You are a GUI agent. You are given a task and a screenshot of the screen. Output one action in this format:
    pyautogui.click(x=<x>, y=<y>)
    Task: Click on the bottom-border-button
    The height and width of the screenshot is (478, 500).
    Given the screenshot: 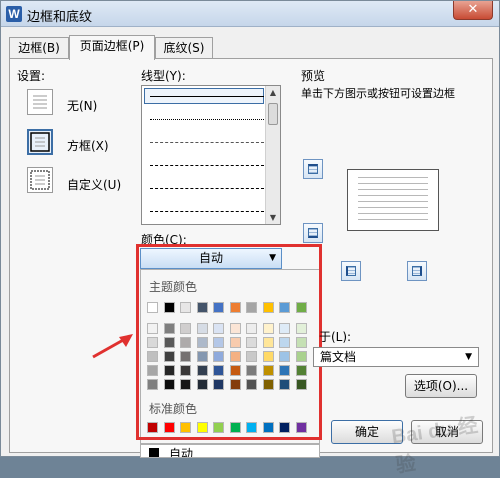 What is the action you would take?
    pyautogui.click(x=313, y=233)
    